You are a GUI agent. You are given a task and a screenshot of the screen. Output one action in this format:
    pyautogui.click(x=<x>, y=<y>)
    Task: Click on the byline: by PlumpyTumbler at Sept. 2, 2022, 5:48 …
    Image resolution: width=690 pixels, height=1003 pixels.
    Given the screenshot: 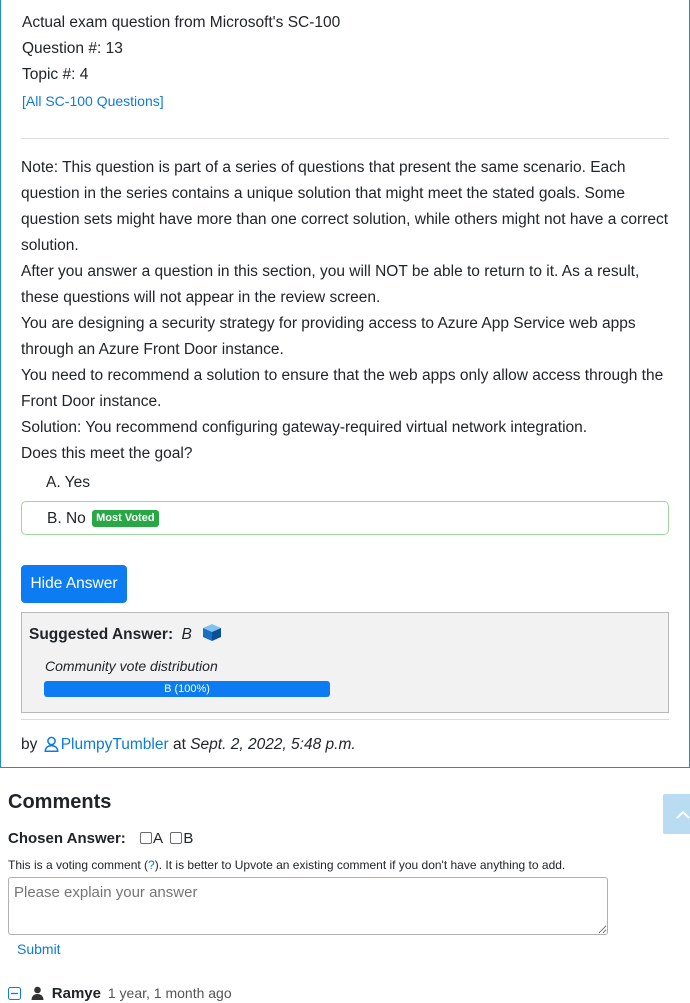 What is the action you would take?
    pyautogui.click(x=188, y=746)
    